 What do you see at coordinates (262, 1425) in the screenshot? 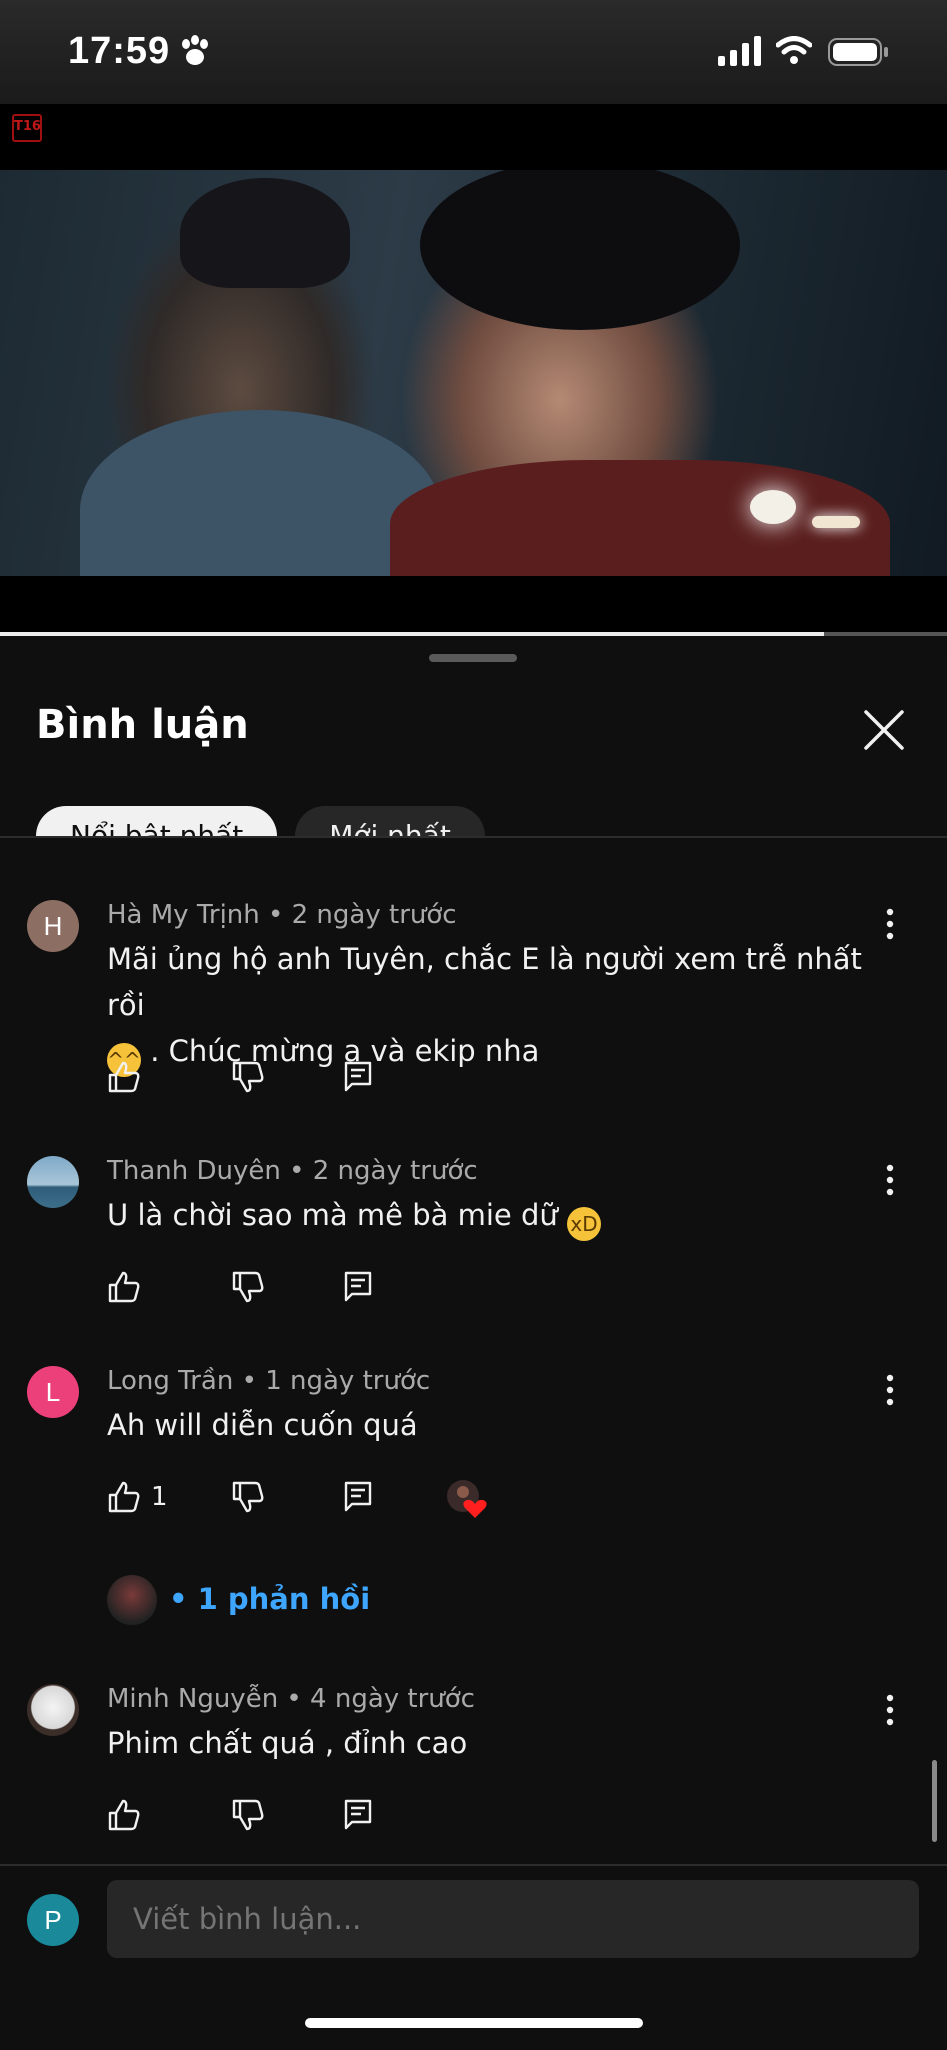
I see `comment-text: Ah will diễn cuốn quá` at bounding box center [262, 1425].